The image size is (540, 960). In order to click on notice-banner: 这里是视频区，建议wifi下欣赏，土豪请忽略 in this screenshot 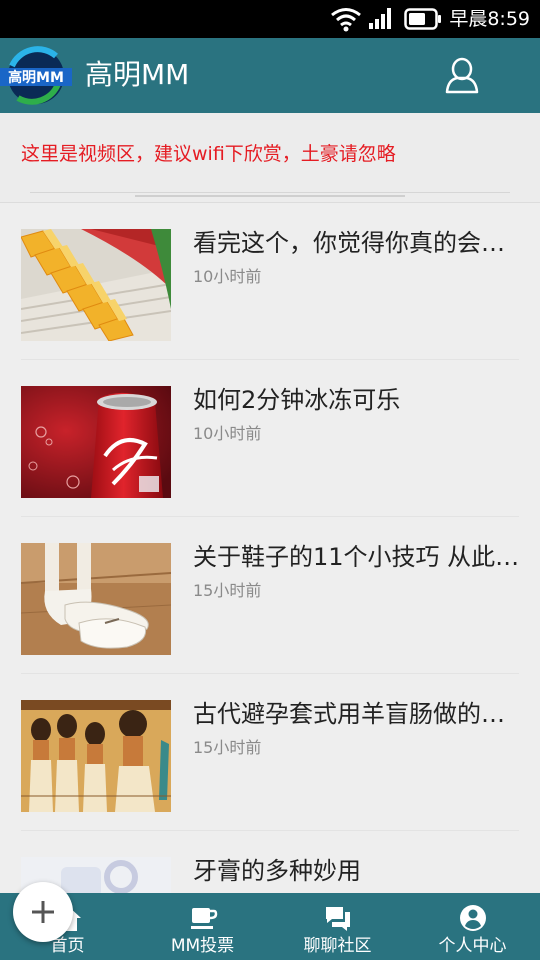, I will do `click(270, 158)`.